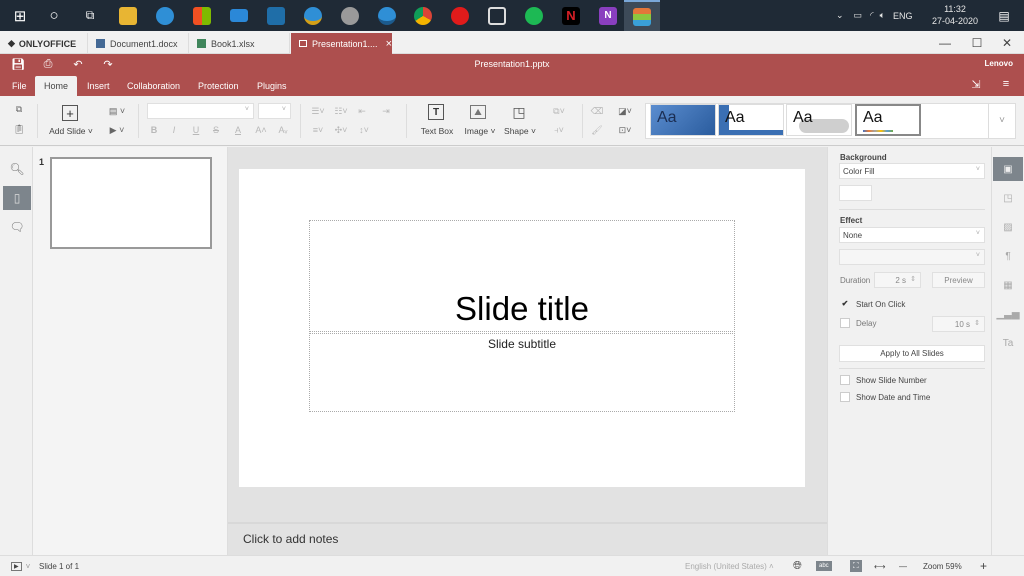  What do you see at coordinates (117, 111) in the screenshot?
I see `slide-layout-icon: ▤ ˅` at bounding box center [117, 111].